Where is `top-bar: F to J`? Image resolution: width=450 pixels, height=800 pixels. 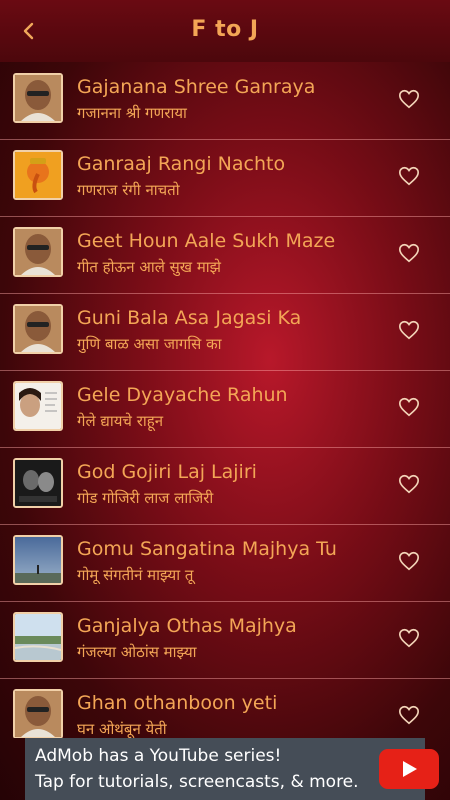 top-bar: F to J is located at coordinates (225, 31).